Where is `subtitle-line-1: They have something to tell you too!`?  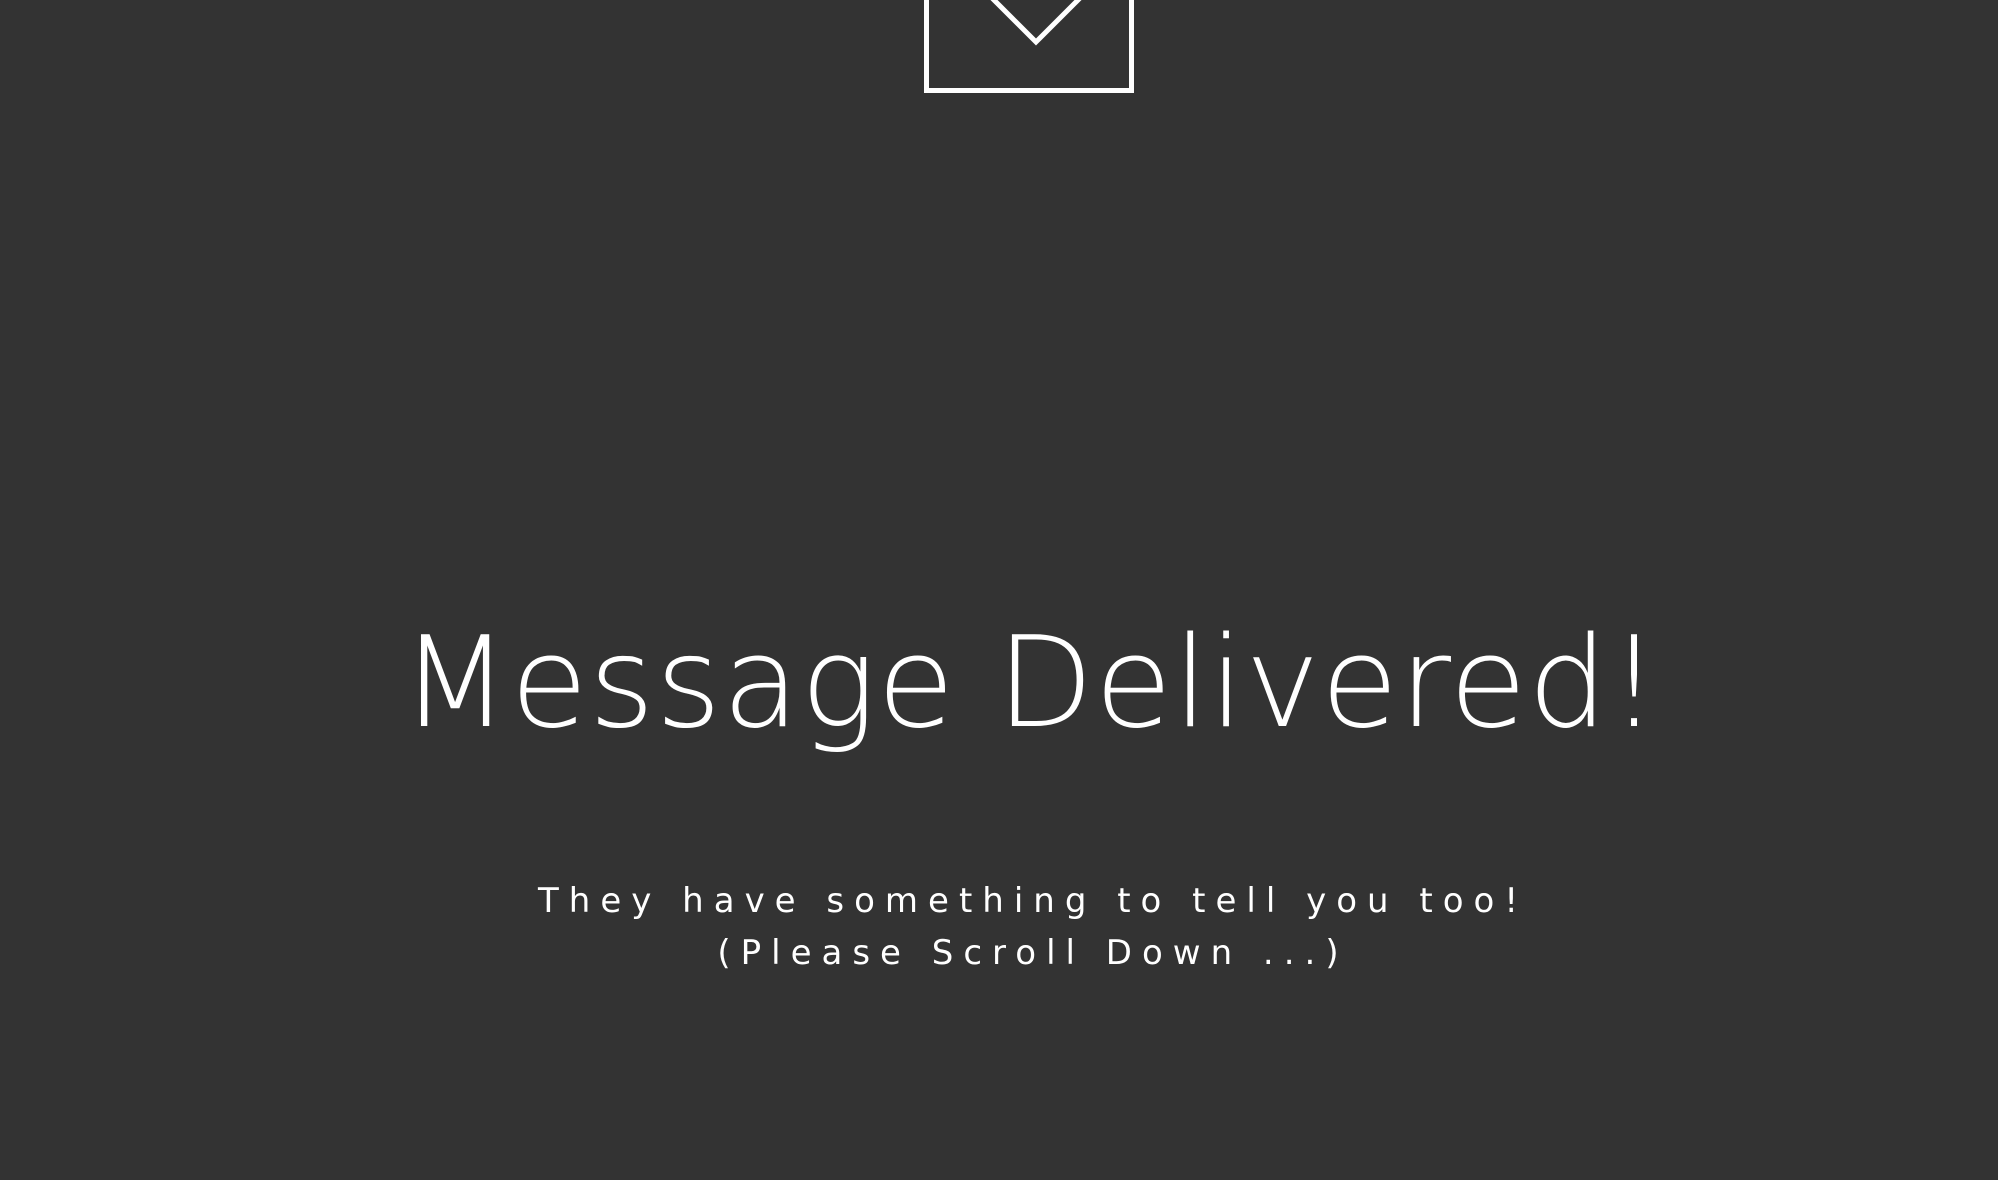 subtitle-line-1: They have something to tell you too! is located at coordinates (1033, 901).